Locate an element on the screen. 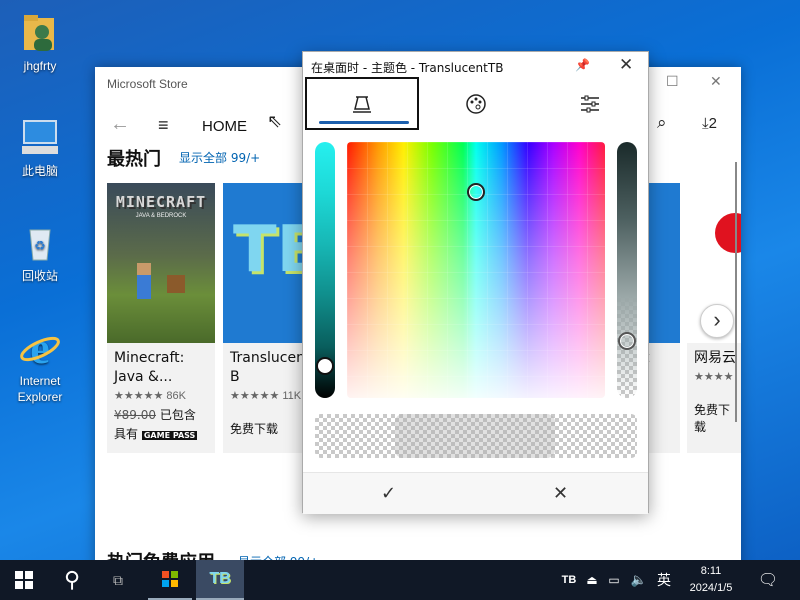 The height and width of the screenshot is (600, 800). game-pass-badge: GAME PASS is located at coordinates (169, 435).